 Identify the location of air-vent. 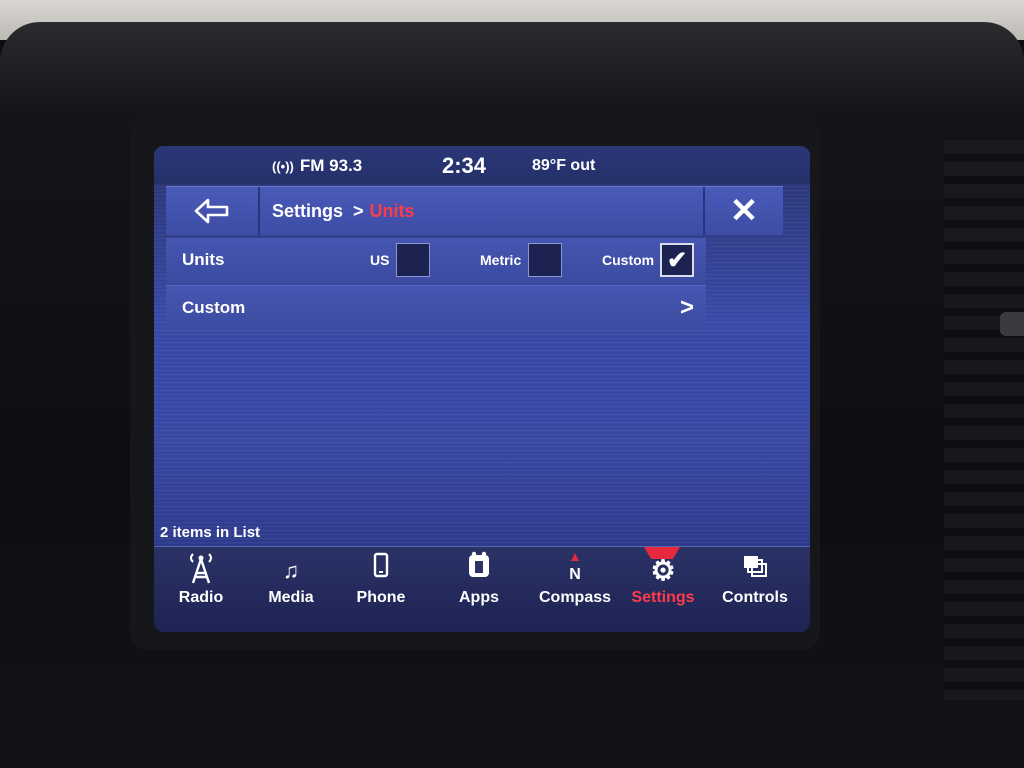
(984, 420).